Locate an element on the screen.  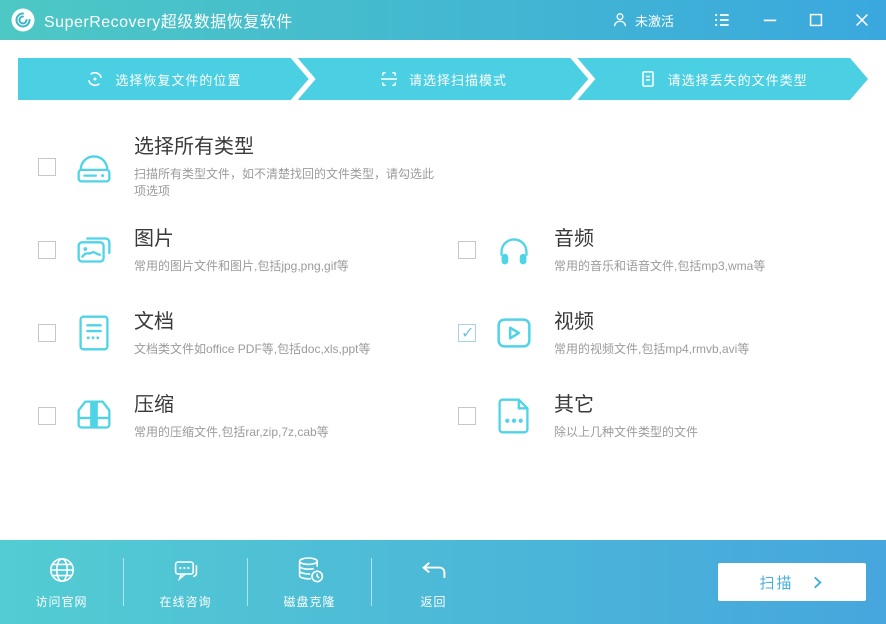
file-type-description: 常用的音乐和语音文件,包括mp3,wma等 is located at coordinates (660, 265).